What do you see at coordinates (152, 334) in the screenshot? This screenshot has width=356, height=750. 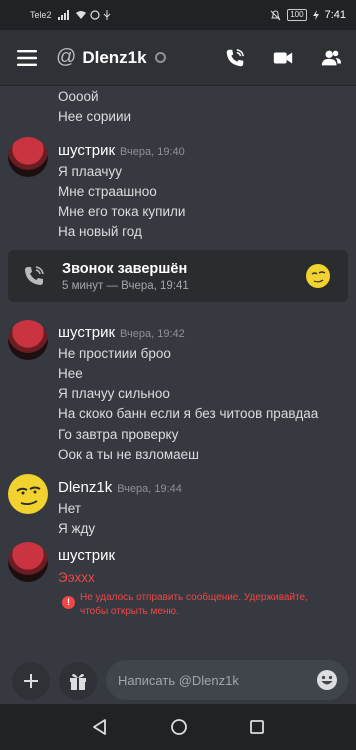 I see `message-timestamp: Вчера, 19:42` at bounding box center [152, 334].